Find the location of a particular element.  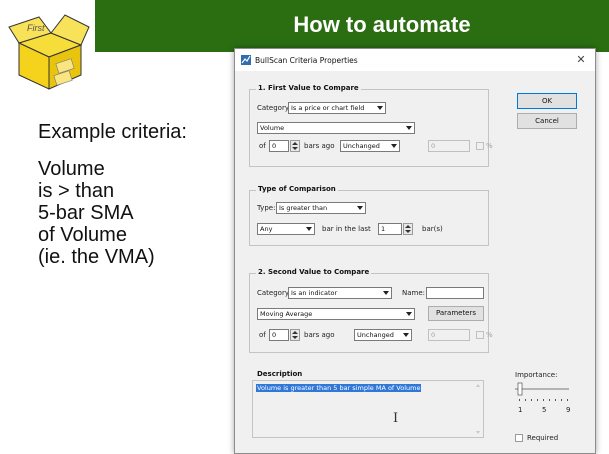

criteria-heading: Example criteria: is located at coordinates (112, 132).